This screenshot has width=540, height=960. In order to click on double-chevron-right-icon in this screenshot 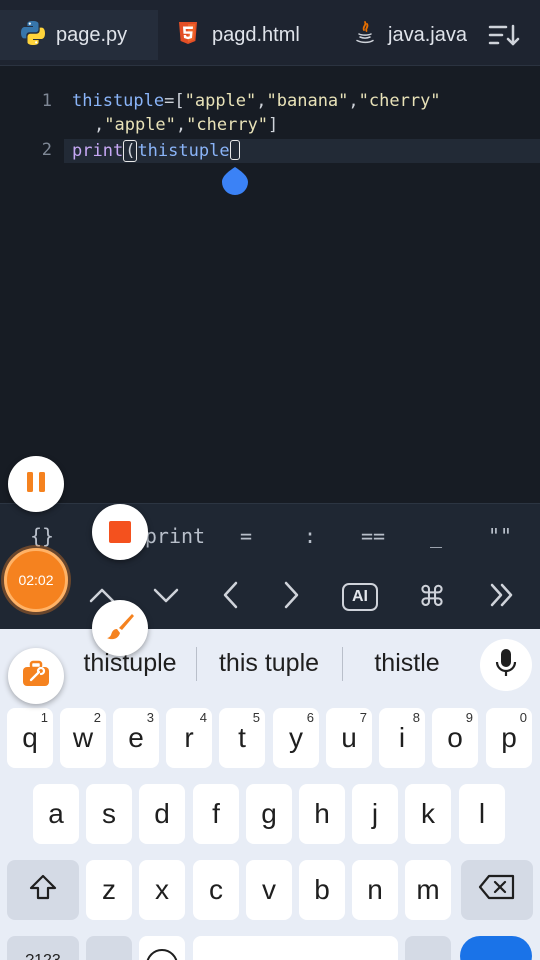, I will do `click(502, 597)`.